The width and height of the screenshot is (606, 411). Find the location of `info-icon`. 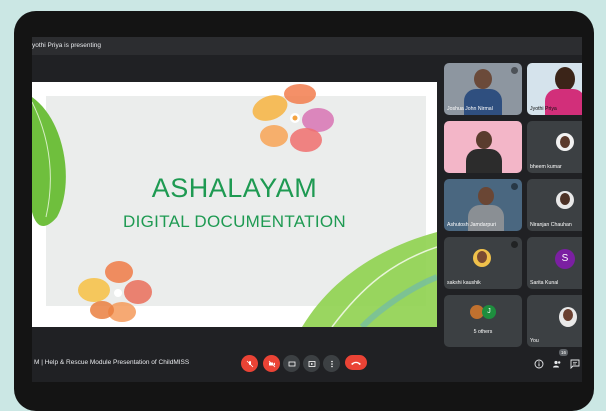

info-icon is located at coordinates (538, 363).